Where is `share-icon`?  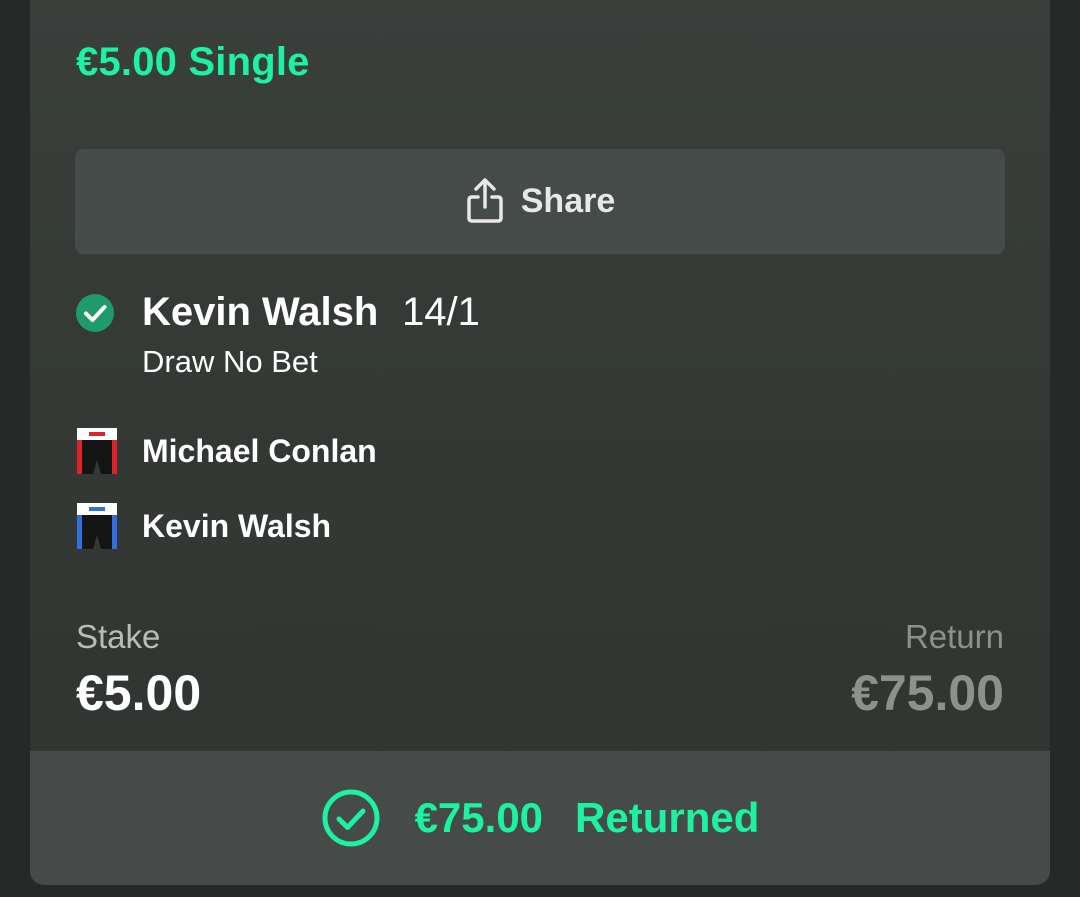 share-icon is located at coordinates (485, 200).